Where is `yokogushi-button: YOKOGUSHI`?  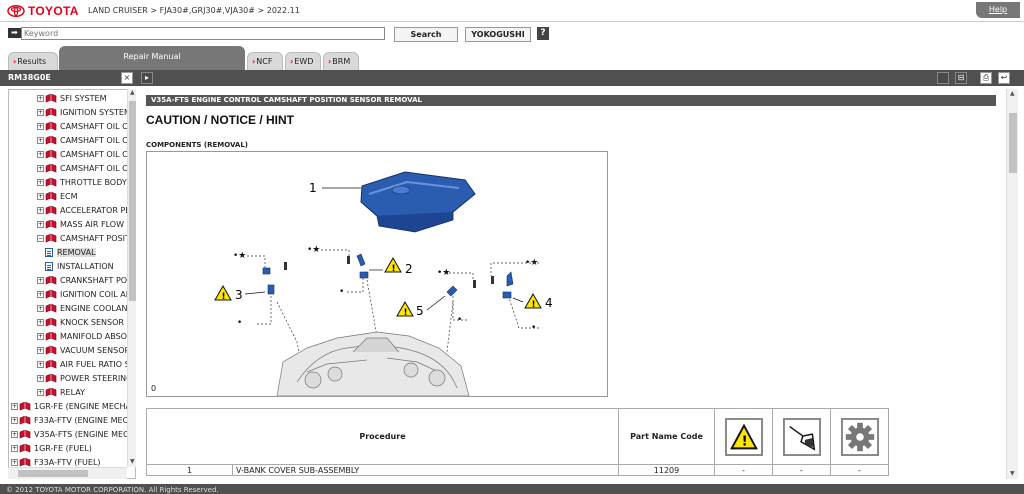
yokogushi-button: YOKOGUSHI is located at coordinates (498, 34).